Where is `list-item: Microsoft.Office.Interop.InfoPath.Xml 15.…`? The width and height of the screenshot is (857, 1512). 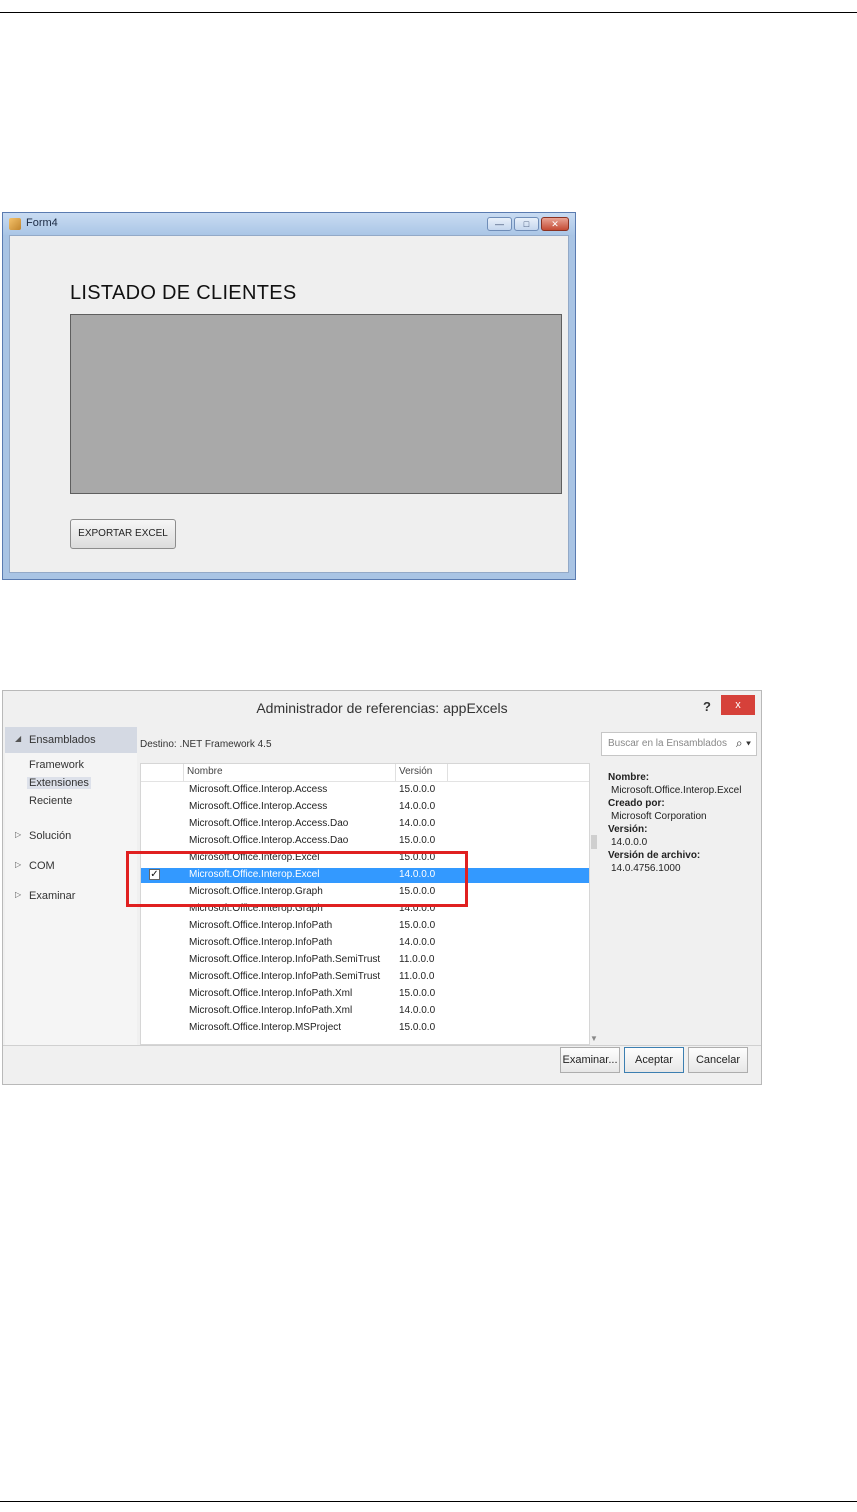
list-item: Microsoft.Office.Interop.InfoPath.Xml 15.… is located at coordinates (365, 994).